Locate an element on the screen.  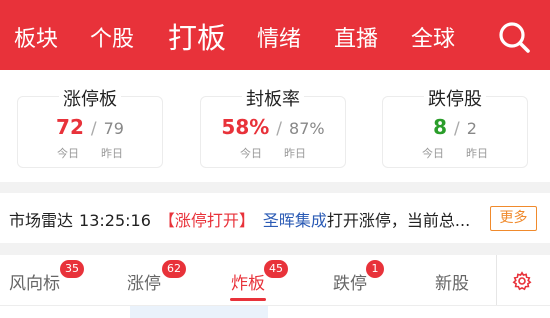
stat-today-value: 8 is located at coordinates (440, 127).